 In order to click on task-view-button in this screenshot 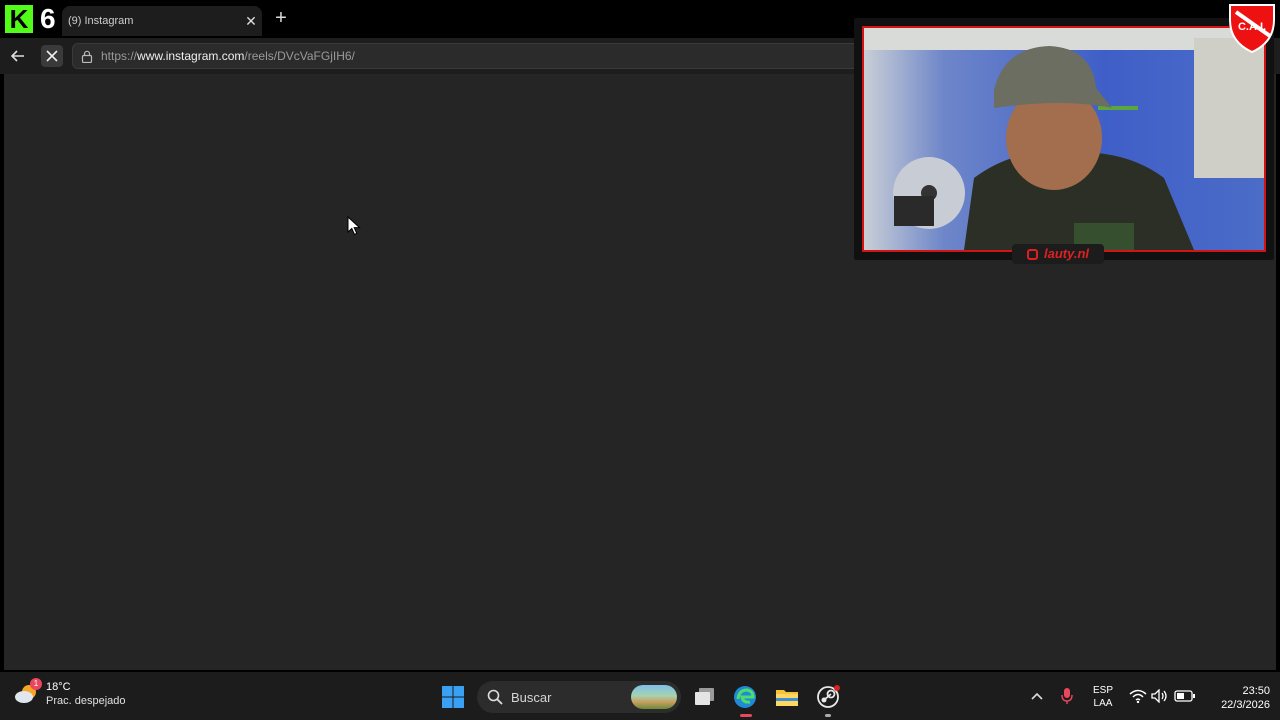, I will do `click(705, 697)`.